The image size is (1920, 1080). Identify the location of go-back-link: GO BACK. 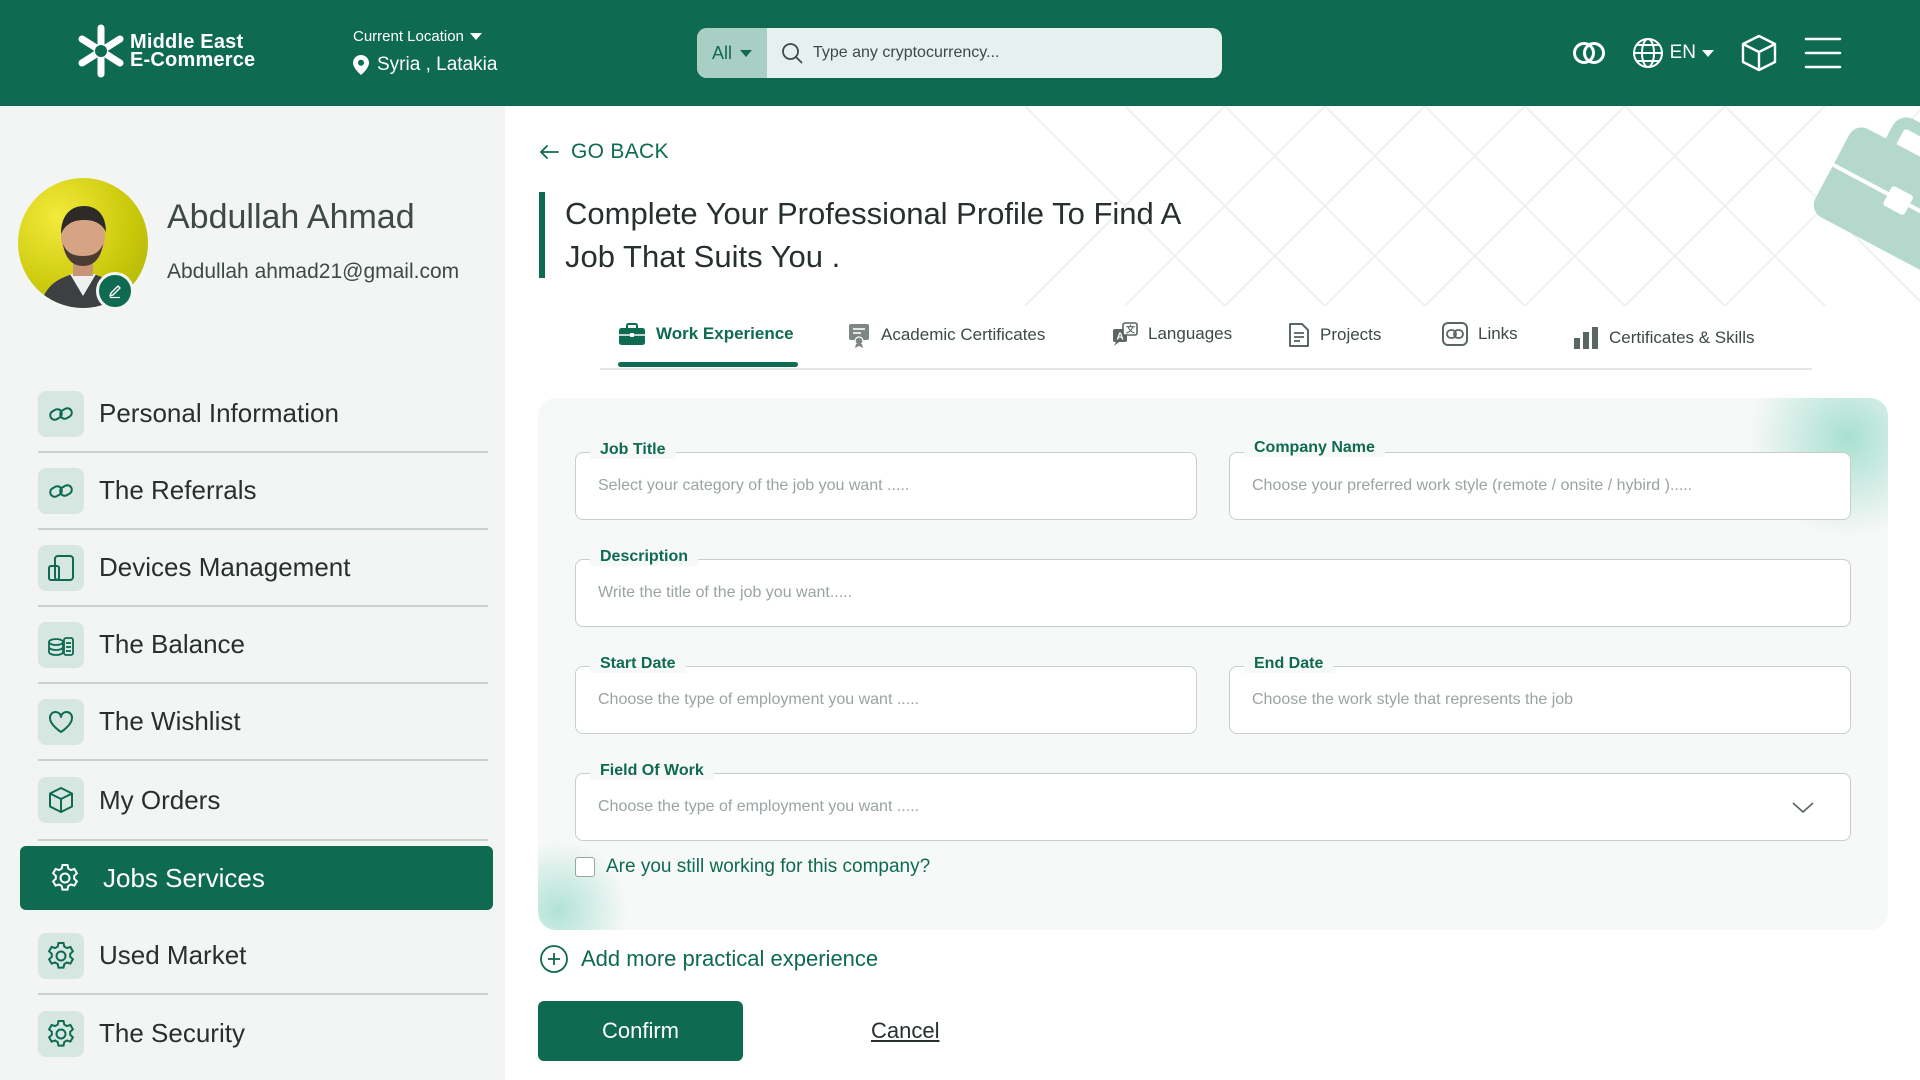
(604, 152).